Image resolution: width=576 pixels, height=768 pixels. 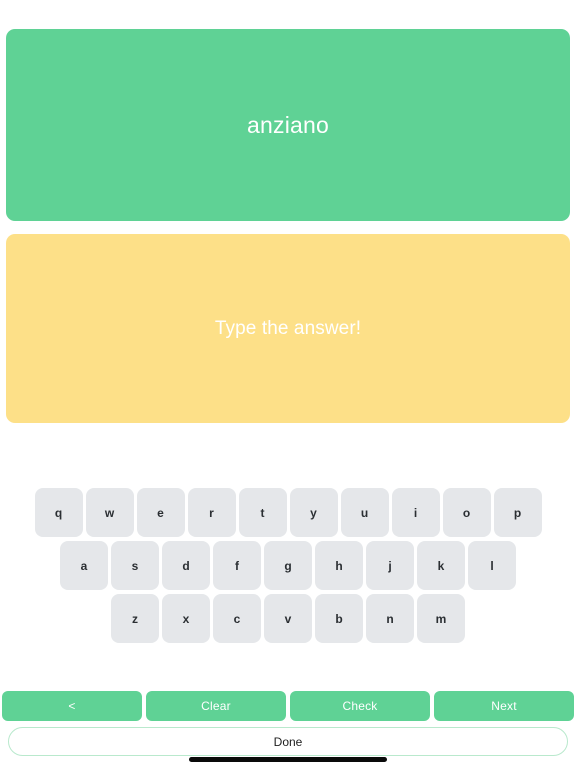 I want to click on done-row: Done, so click(x=288, y=741).